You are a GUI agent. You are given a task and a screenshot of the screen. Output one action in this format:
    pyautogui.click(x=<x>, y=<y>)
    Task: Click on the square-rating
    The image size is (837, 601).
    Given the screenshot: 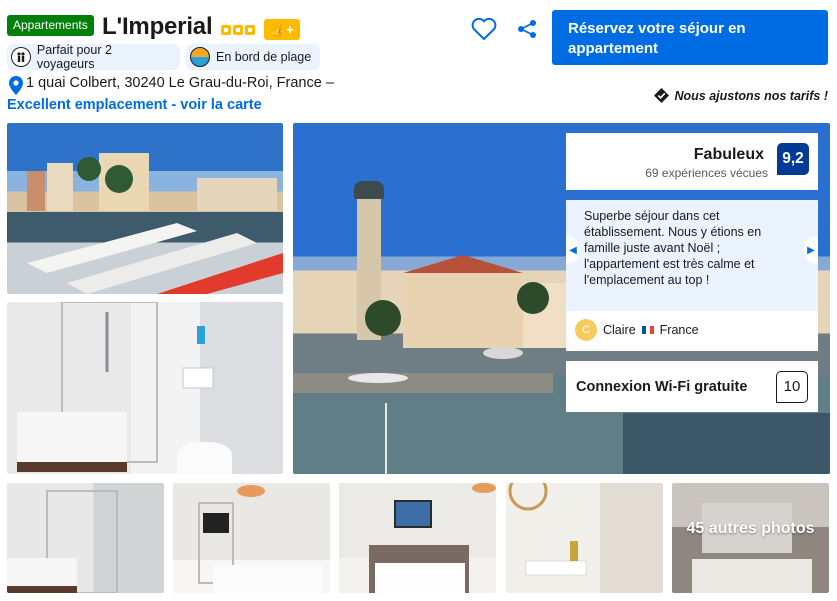 What is the action you would take?
    pyautogui.click(x=238, y=30)
    